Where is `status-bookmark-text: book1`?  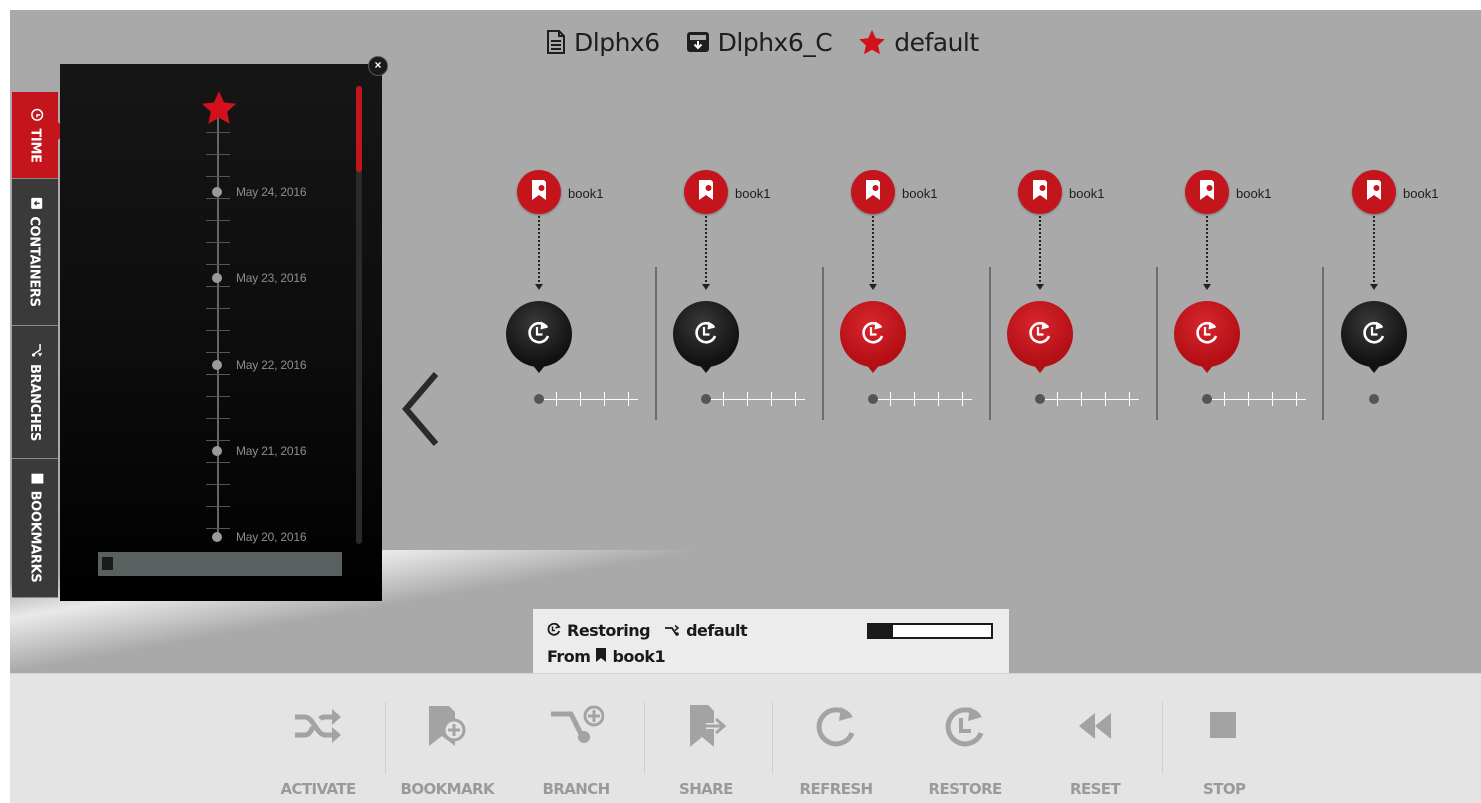 status-bookmark-text: book1 is located at coordinates (639, 656).